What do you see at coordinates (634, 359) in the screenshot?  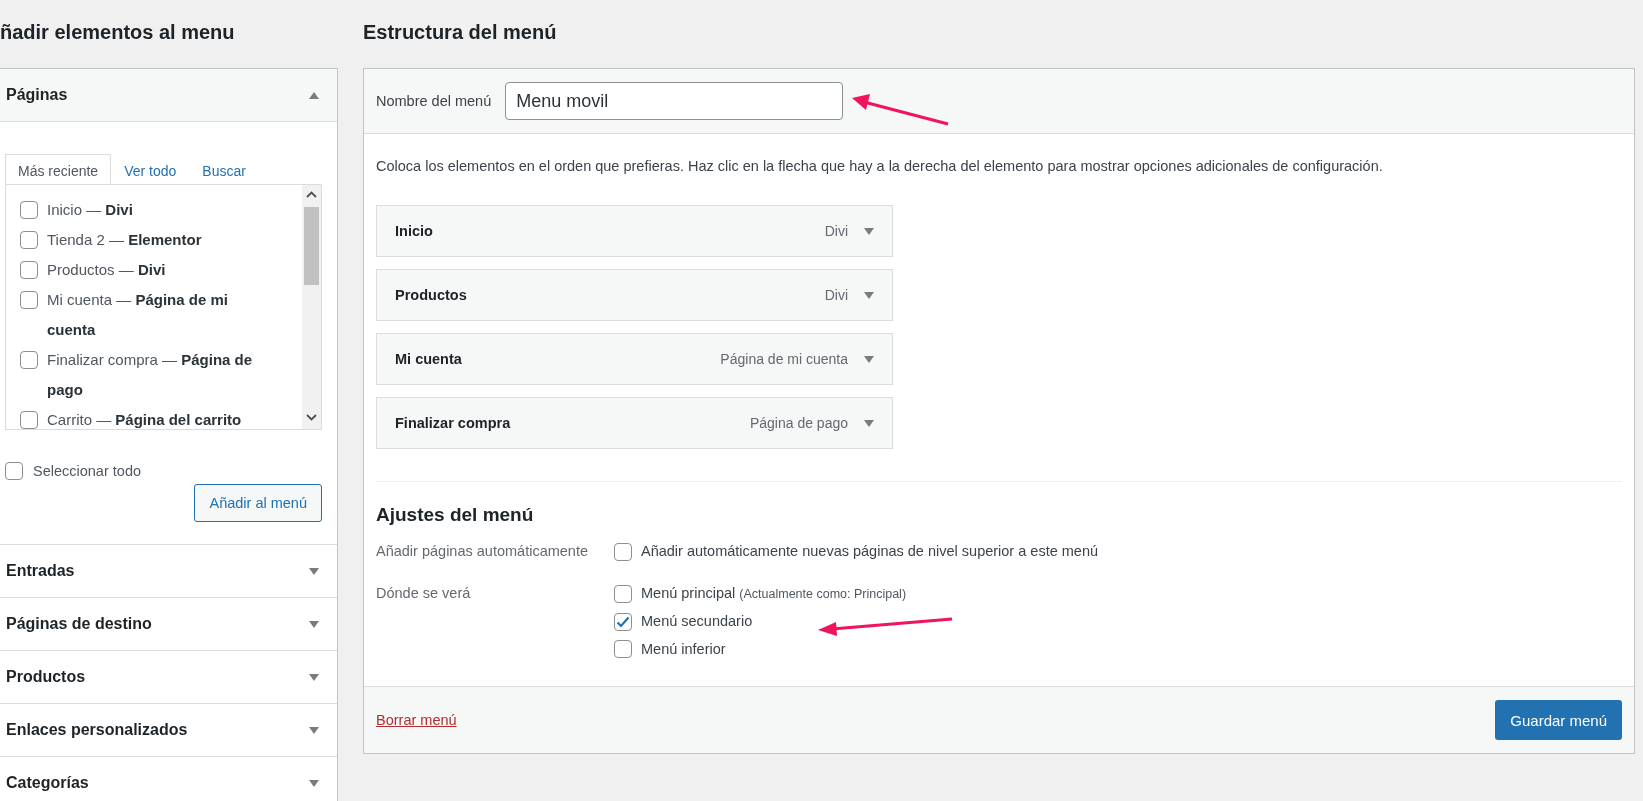 I see `menu-item: Mi cuenta Página de mi cuenta` at bounding box center [634, 359].